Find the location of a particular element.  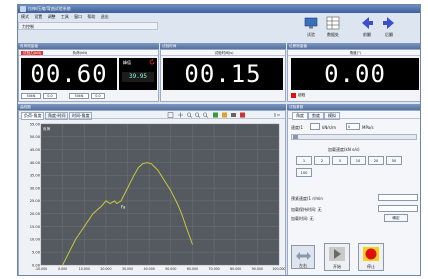

x-tick-label: 80.000 is located at coordinates (235, 269).